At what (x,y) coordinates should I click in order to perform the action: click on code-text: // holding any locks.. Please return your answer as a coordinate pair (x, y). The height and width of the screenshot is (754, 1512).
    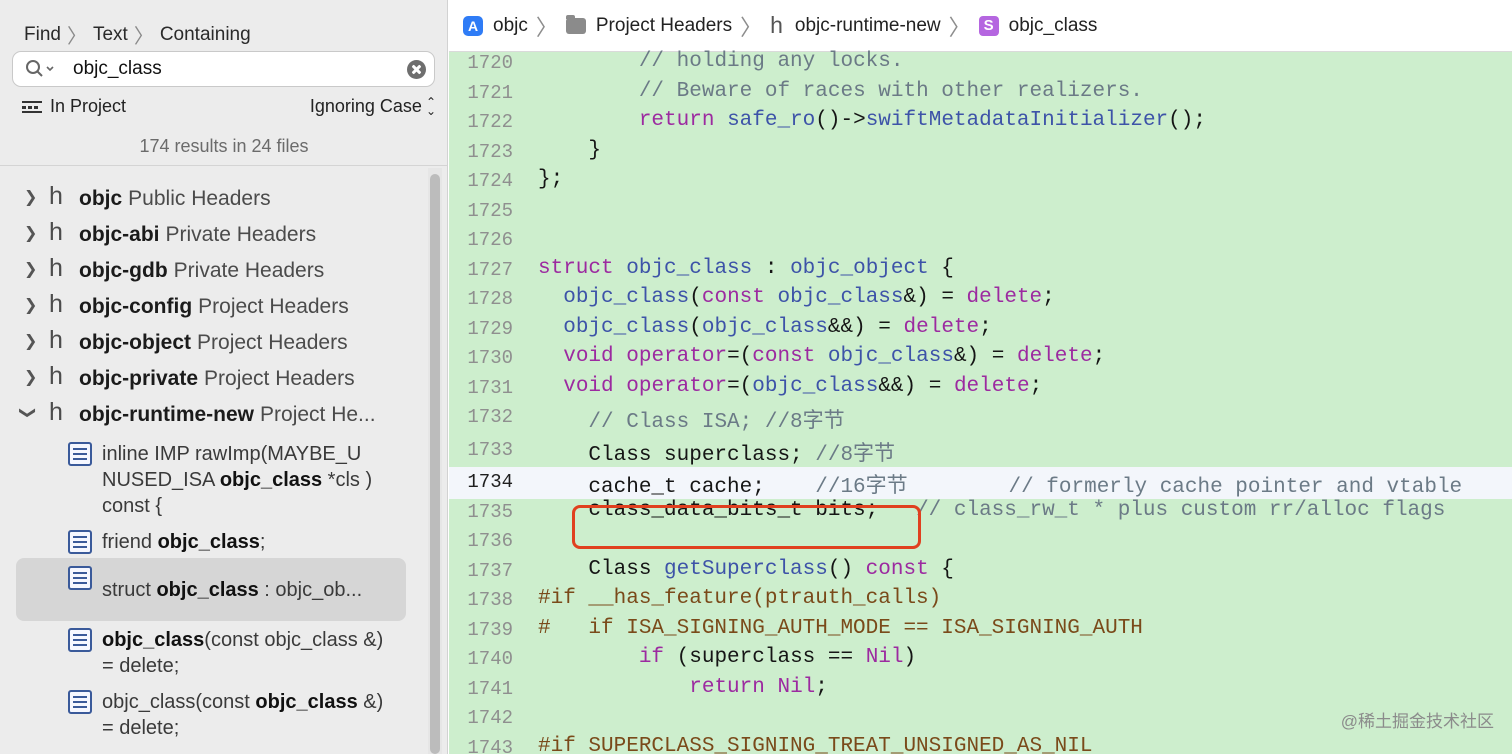
    Looking at the image, I should click on (771, 61).